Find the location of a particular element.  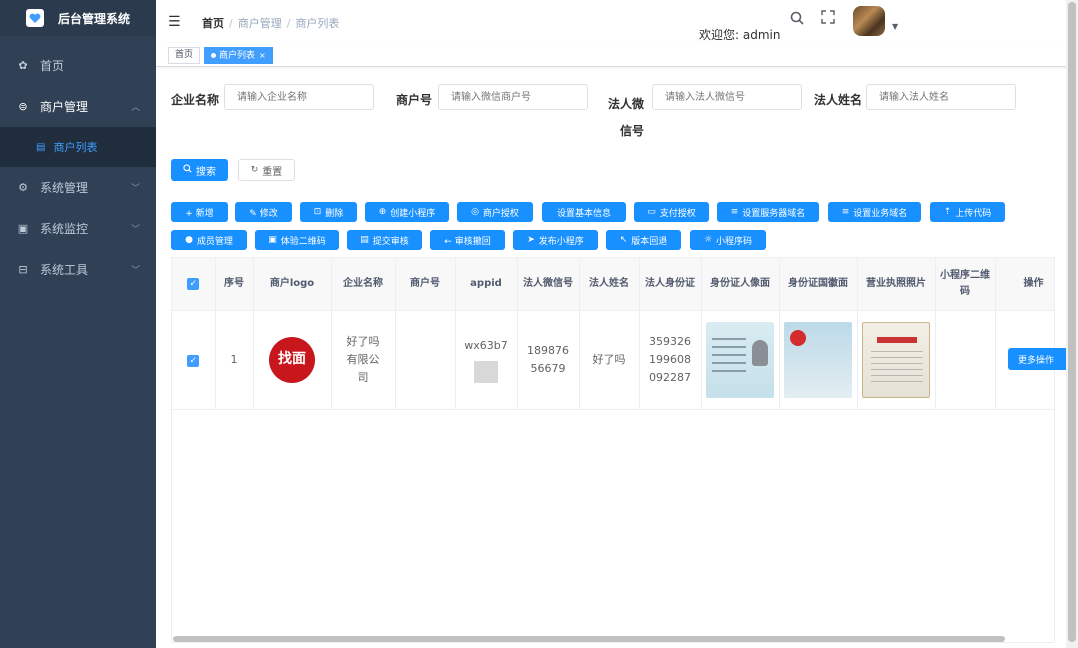

gear-icon: ⚙ is located at coordinates (23, 187).